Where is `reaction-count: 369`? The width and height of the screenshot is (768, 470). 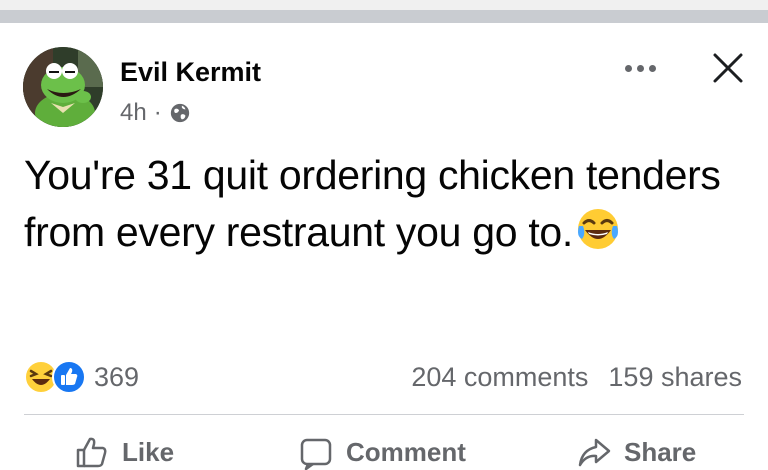 reaction-count: 369 is located at coordinates (117, 376).